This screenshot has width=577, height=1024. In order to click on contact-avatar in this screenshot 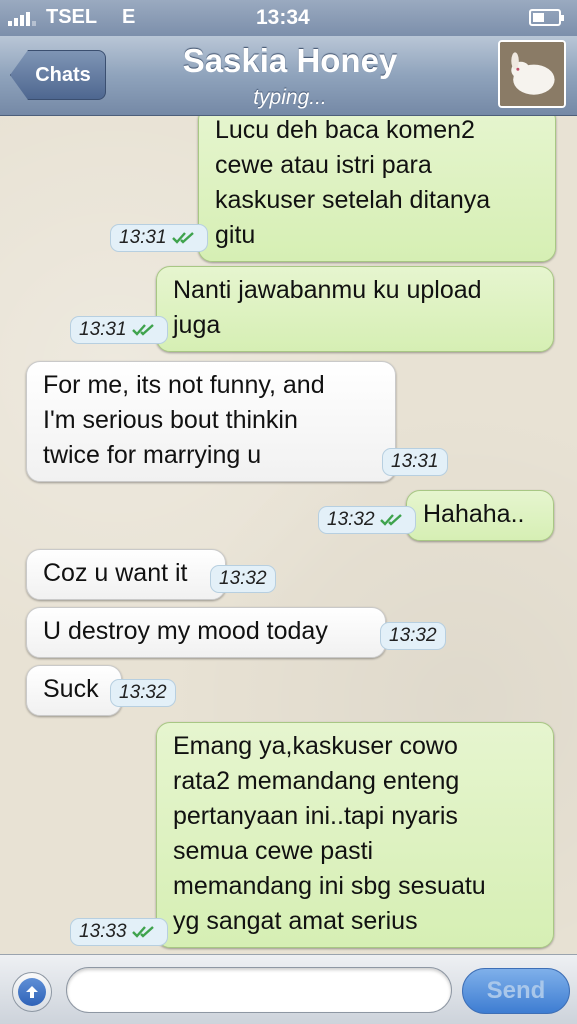, I will do `click(532, 74)`.